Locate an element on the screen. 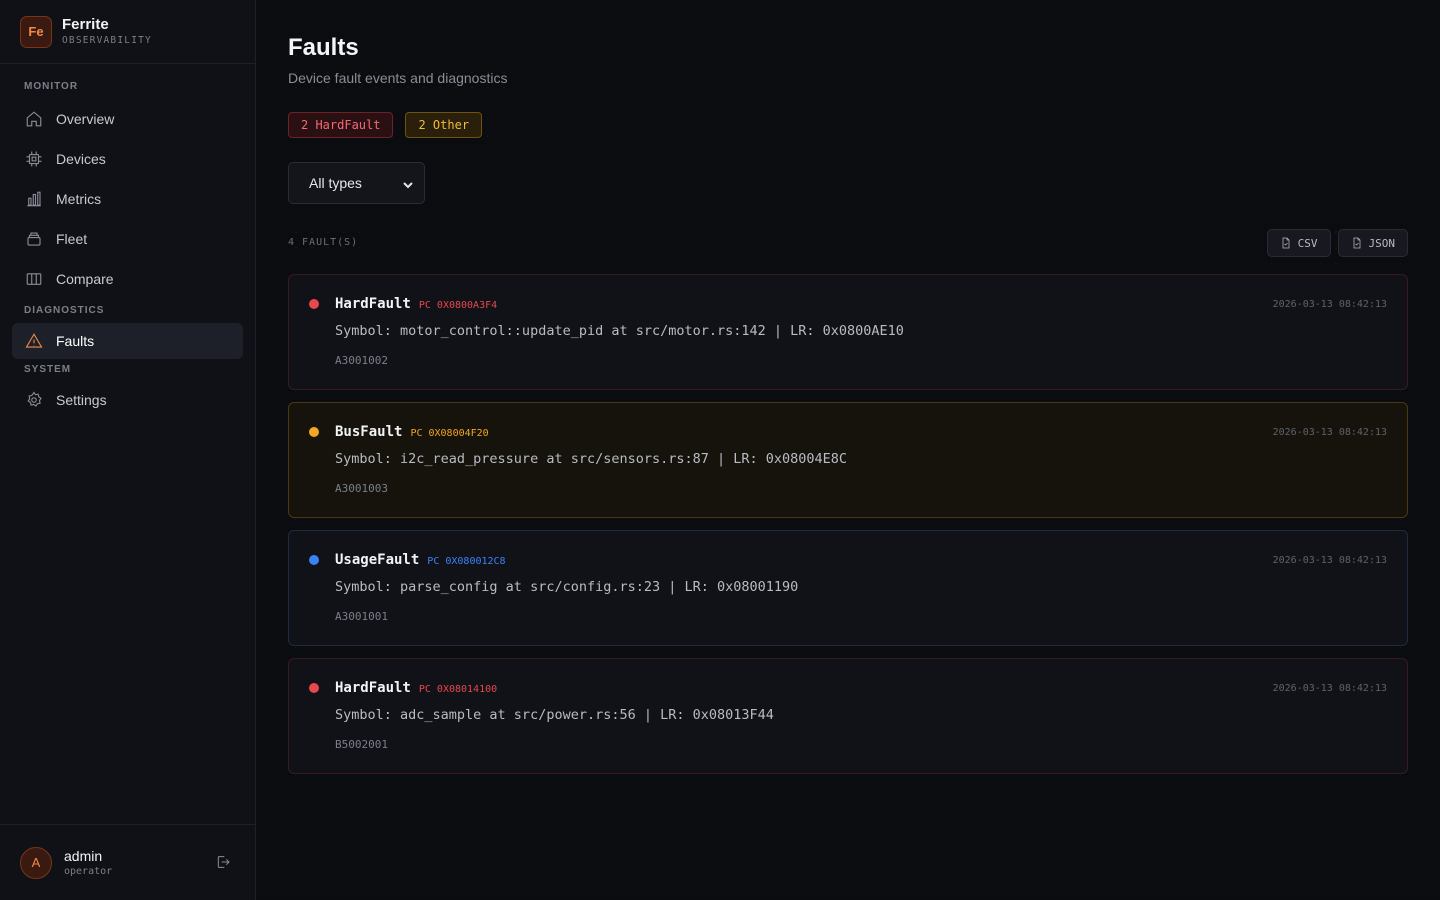 The height and width of the screenshot is (900, 1440). fault-summary: 2 HardFault 2 Other is located at coordinates (385, 125).